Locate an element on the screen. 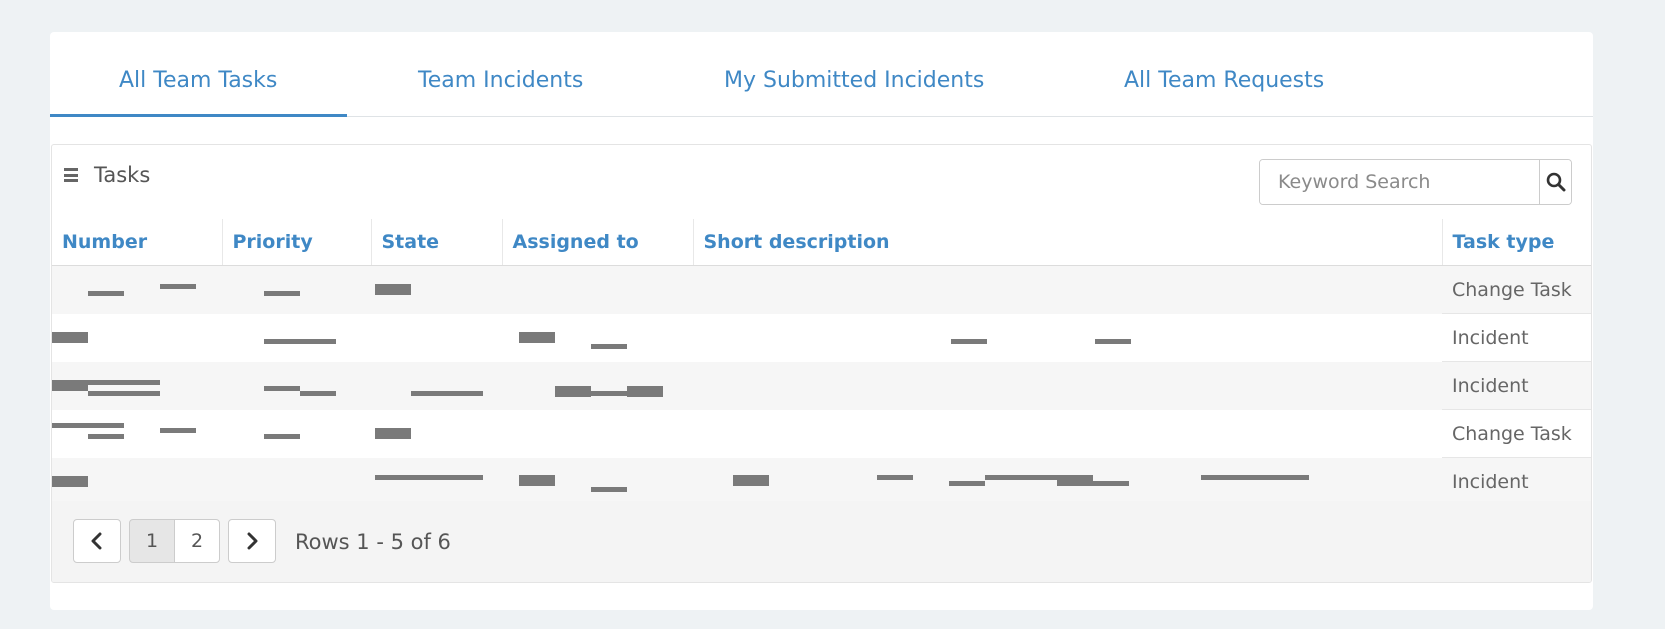 The image size is (1665, 629). column-header-task-type: Task type is located at coordinates (1516, 242).